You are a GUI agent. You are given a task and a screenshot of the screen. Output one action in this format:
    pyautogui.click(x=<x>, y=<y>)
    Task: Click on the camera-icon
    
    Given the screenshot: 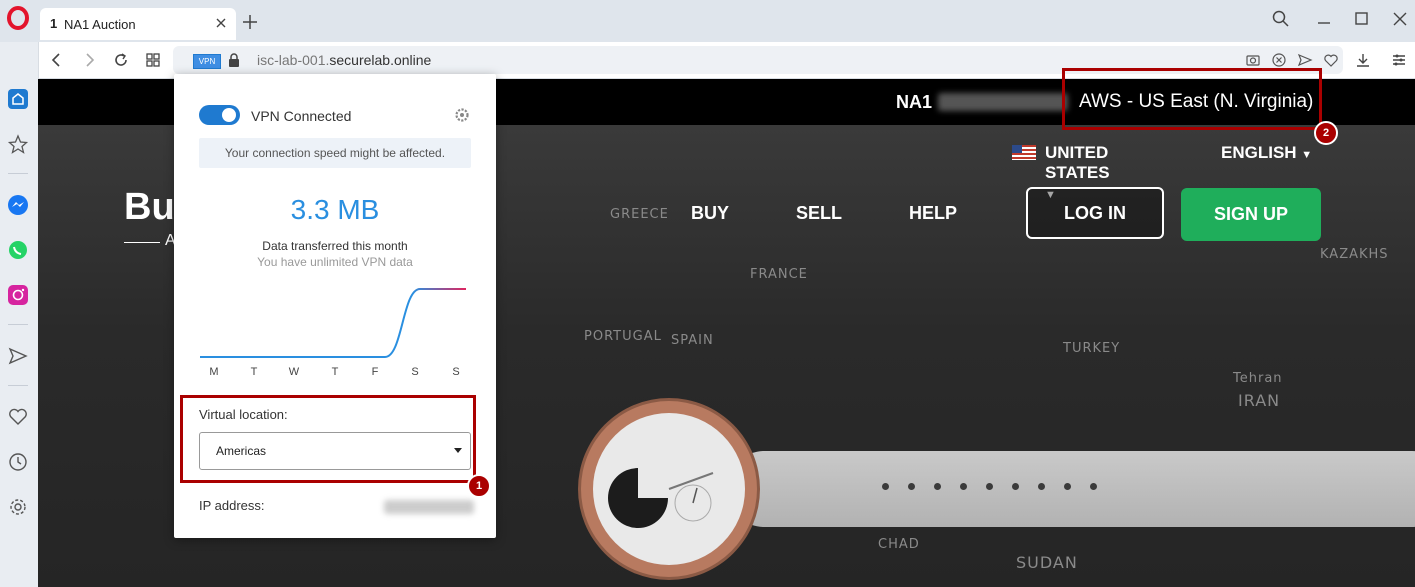 What is the action you would take?
    pyautogui.click(x=1253, y=60)
    